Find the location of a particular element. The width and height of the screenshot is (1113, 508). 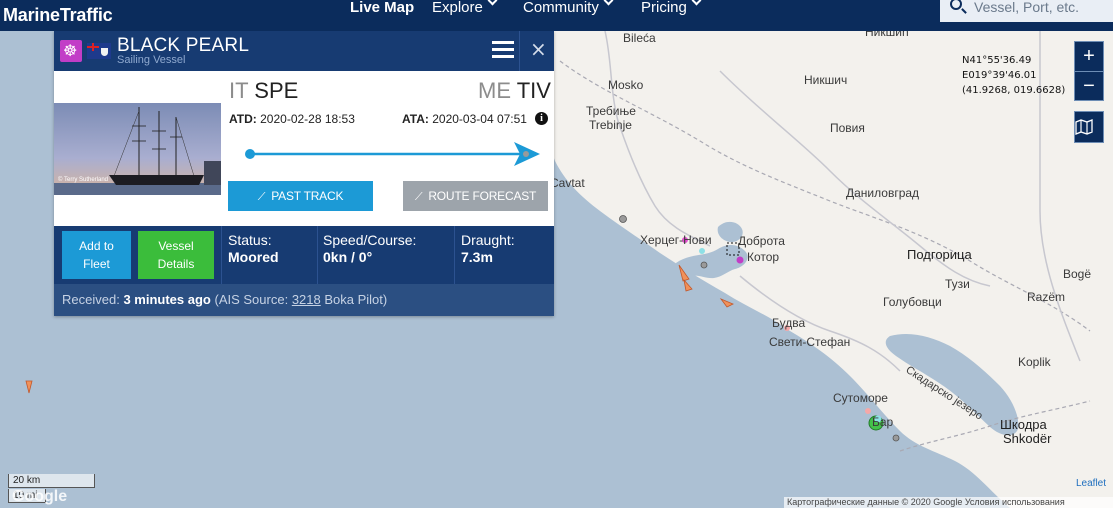

search-input is located at coordinates (1041, 7).